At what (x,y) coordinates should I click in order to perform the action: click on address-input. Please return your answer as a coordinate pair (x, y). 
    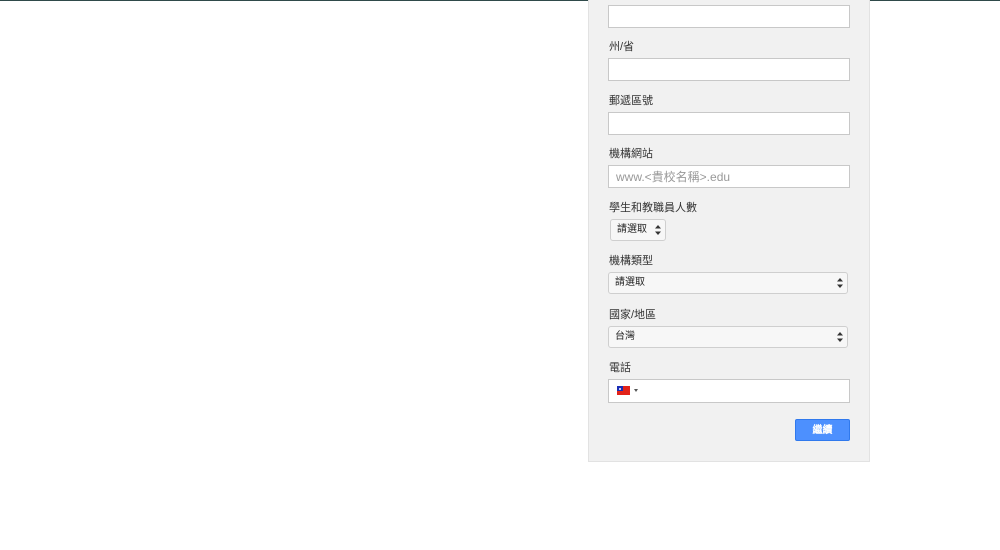
    Looking at the image, I should click on (729, 16).